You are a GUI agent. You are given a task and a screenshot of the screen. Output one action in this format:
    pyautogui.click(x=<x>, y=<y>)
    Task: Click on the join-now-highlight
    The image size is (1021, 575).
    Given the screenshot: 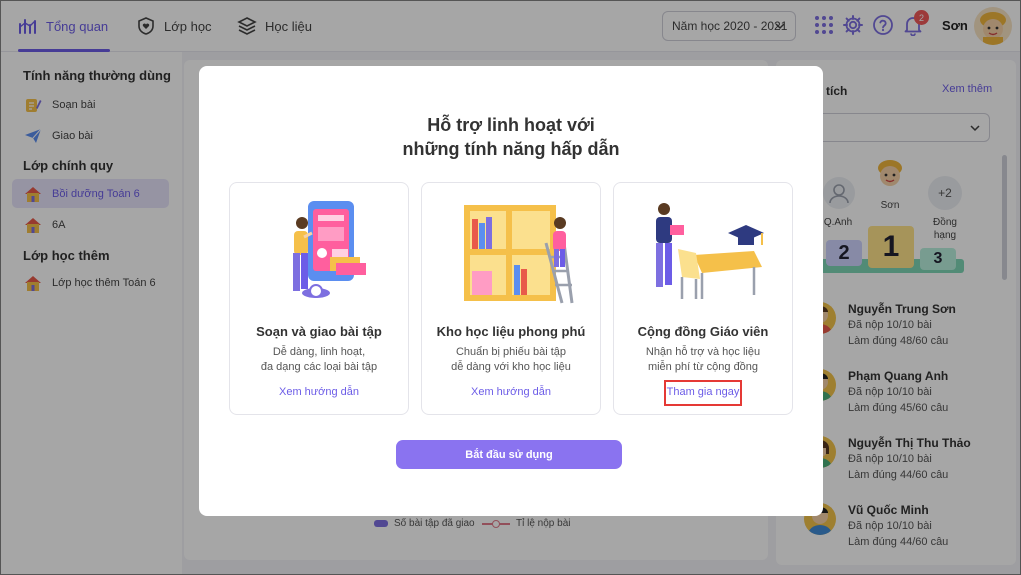 What is the action you would take?
    pyautogui.click(x=703, y=393)
    